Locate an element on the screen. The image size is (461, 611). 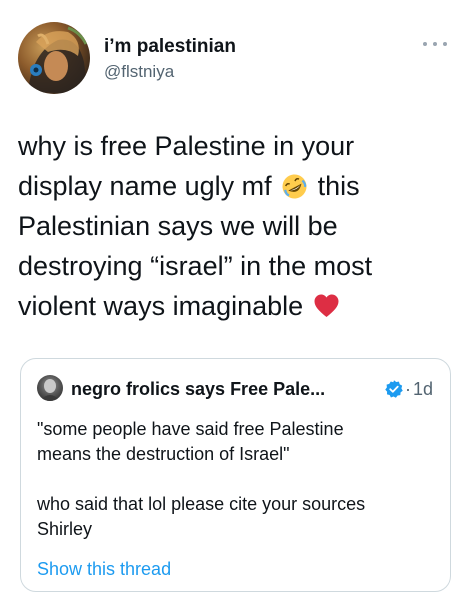
quoted-author-avatar is located at coordinates (50, 388).